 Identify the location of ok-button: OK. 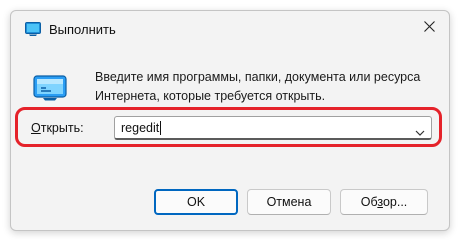
(196, 202).